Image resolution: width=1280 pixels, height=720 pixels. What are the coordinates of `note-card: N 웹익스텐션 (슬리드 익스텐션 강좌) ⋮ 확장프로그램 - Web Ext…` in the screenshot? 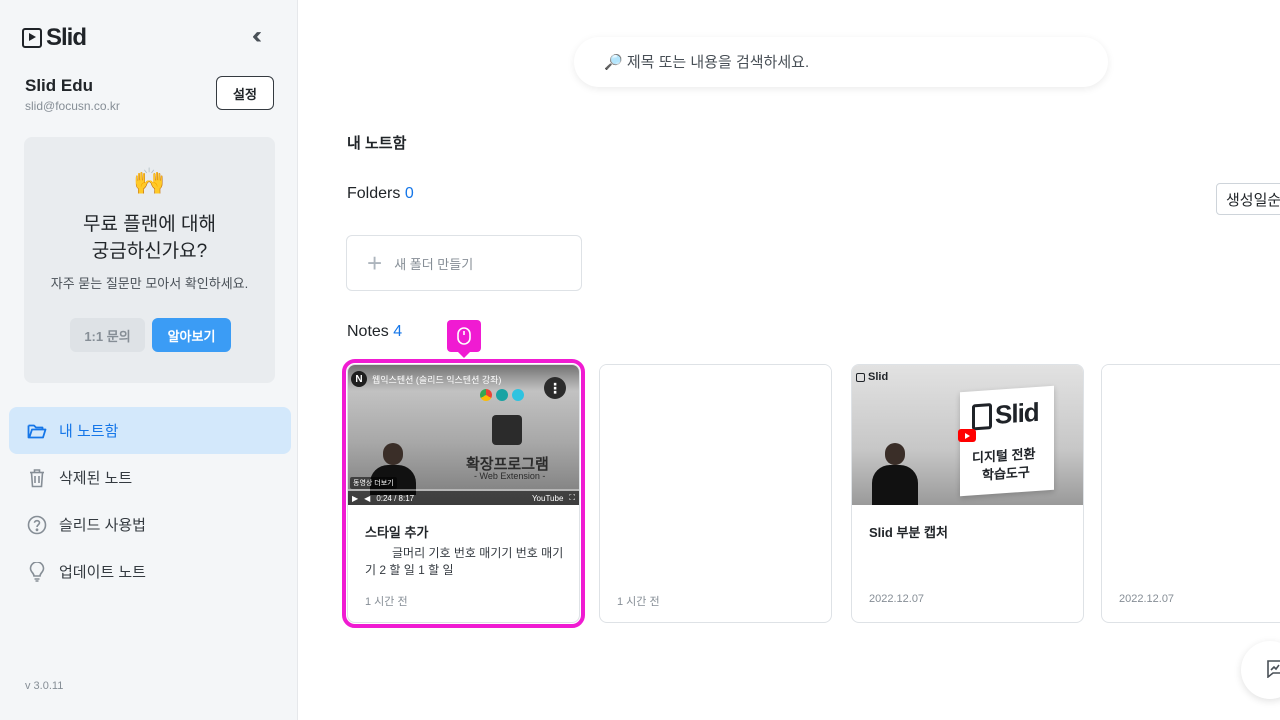 It's located at (463, 493).